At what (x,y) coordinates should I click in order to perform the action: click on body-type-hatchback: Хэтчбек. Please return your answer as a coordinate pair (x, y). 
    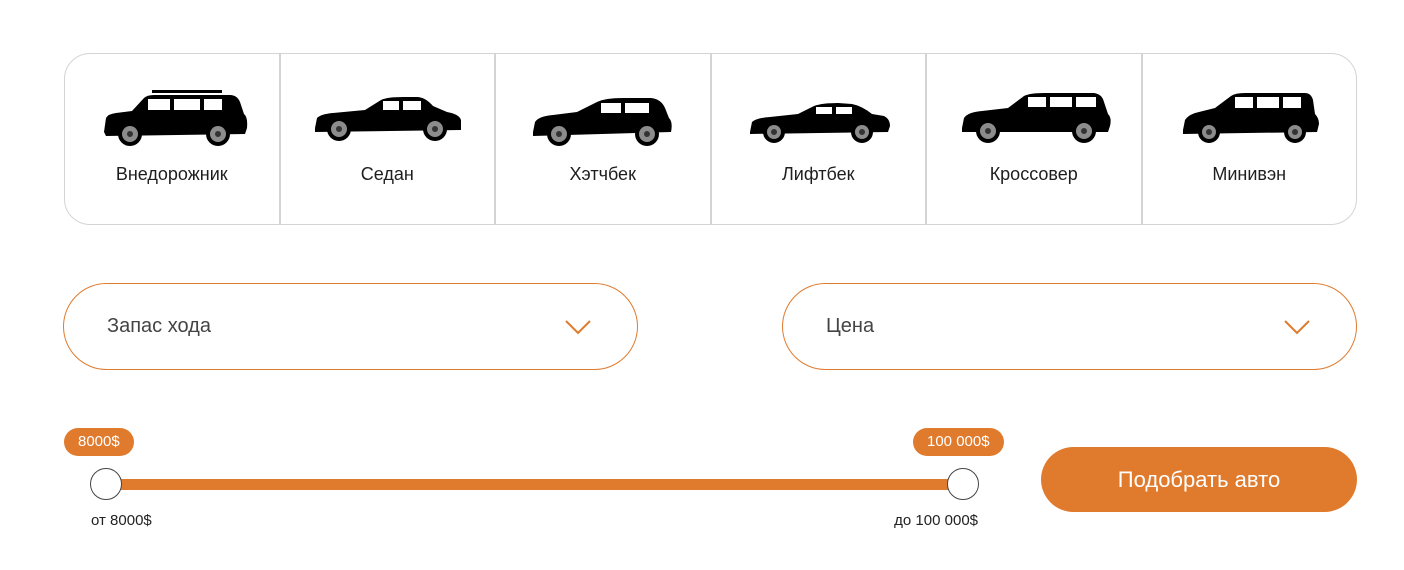
    Looking at the image, I should click on (604, 139).